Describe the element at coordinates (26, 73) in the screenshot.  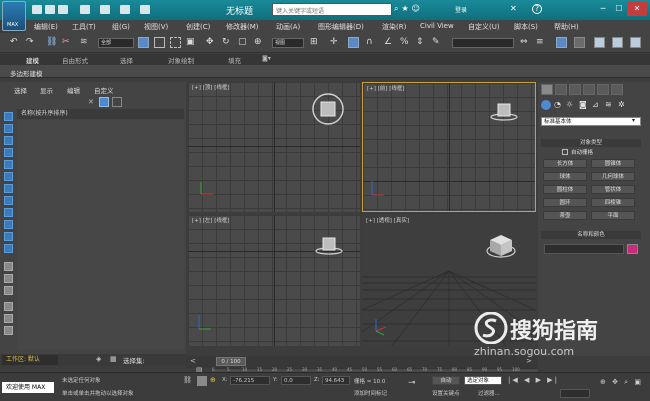
I see `ribbon-polygon-modeling: 多边形建模` at that location.